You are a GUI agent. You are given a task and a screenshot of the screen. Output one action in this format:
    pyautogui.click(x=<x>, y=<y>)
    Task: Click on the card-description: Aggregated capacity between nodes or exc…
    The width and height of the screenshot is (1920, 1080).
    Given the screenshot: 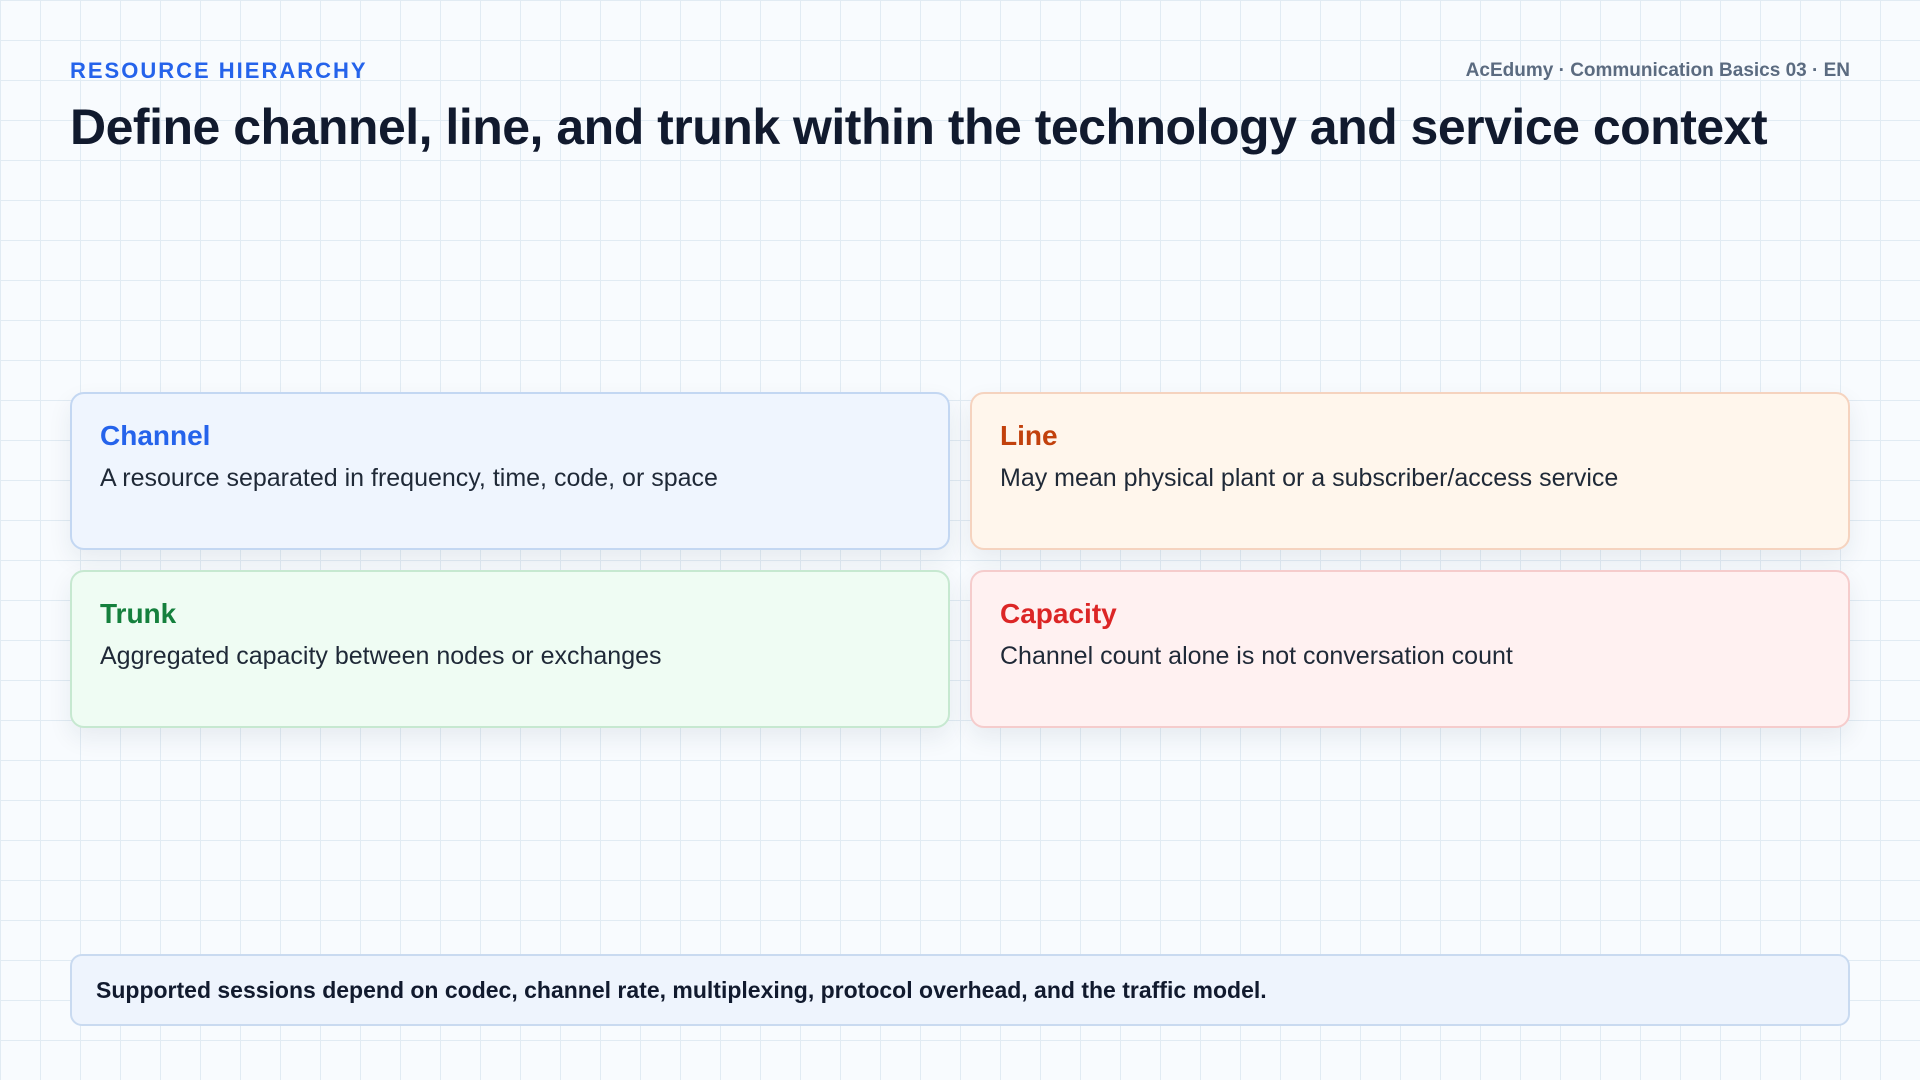 What is the action you would take?
    pyautogui.click(x=381, y=656)
    